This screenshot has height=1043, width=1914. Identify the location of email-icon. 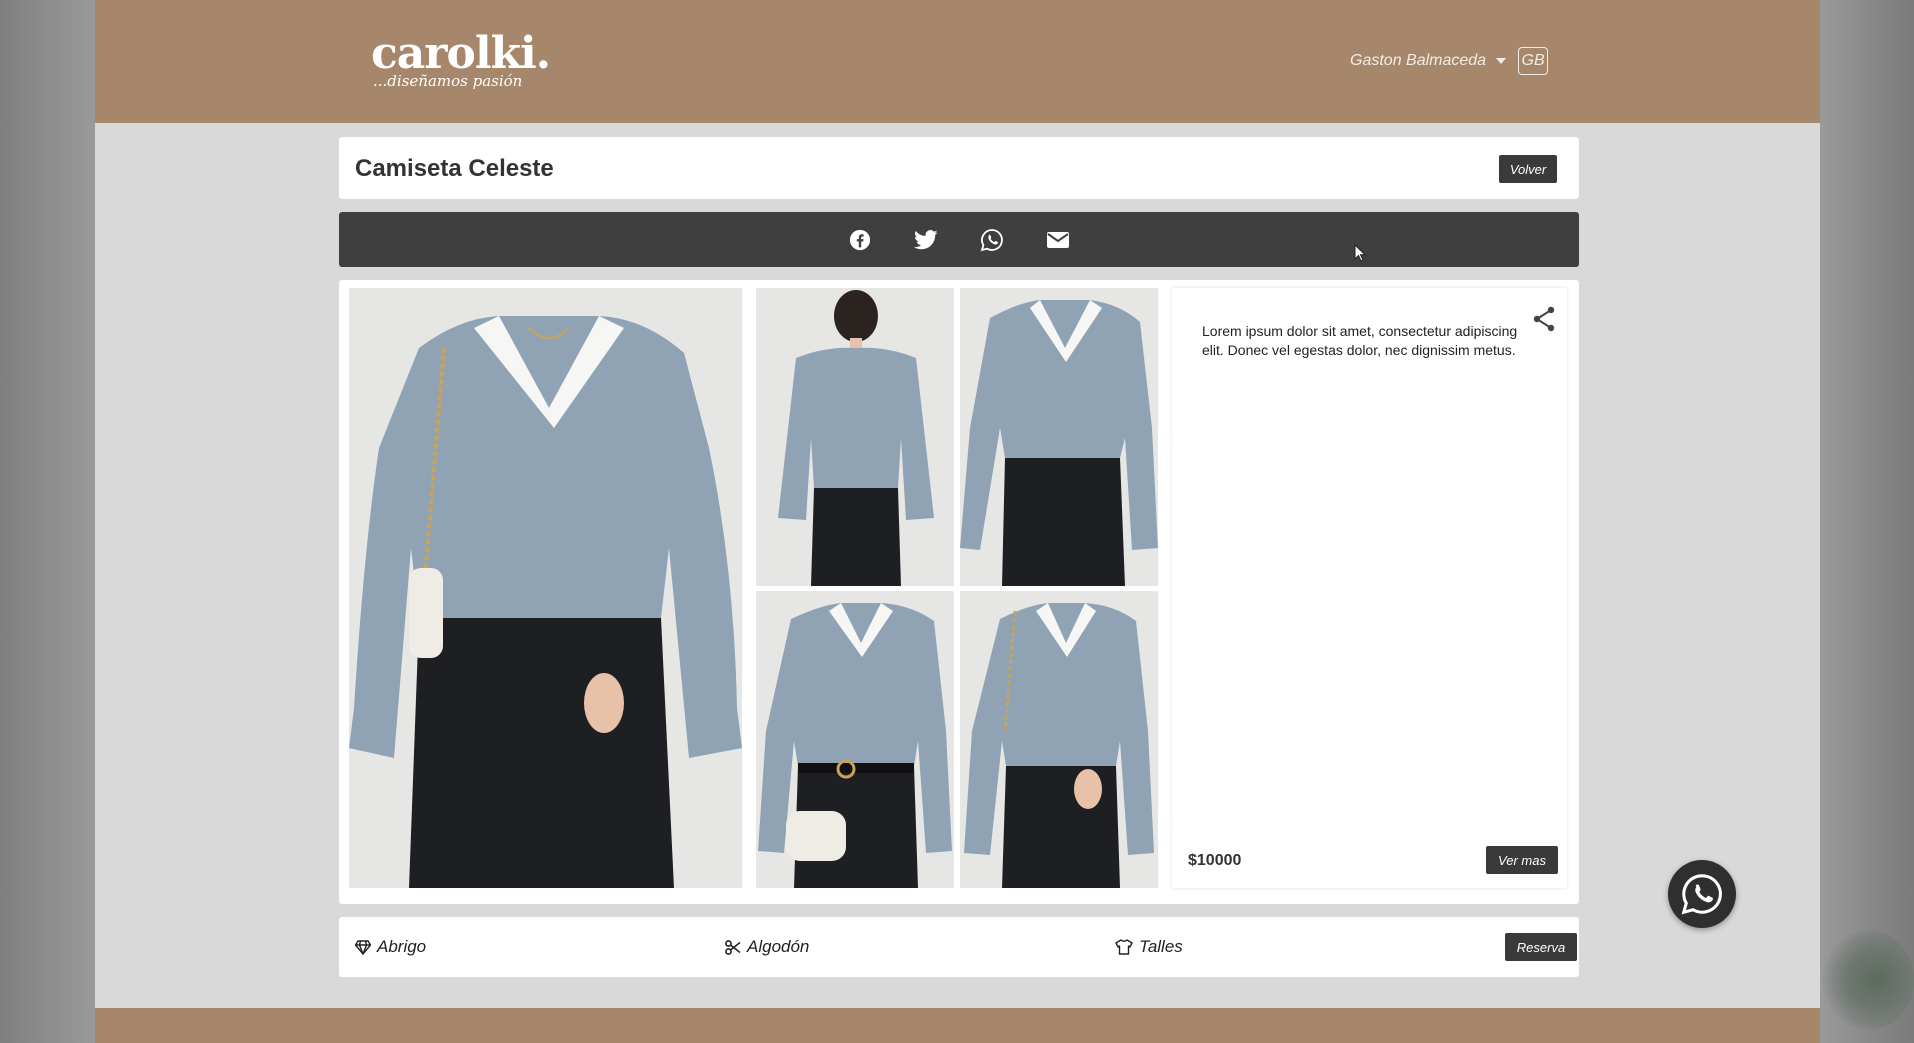
(1058, 240).